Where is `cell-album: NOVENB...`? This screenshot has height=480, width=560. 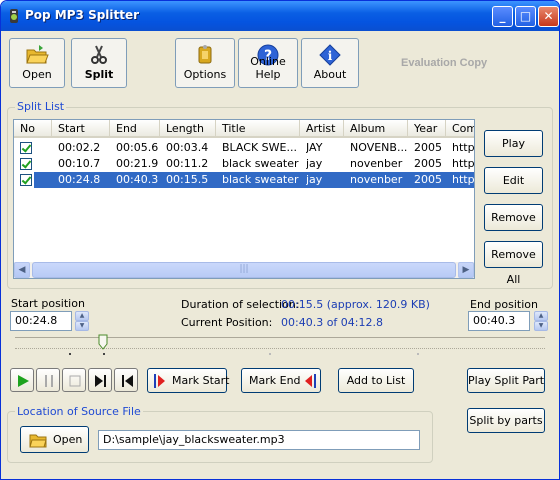 cell-album: NOVENB... is located at coordinates (379, 147).